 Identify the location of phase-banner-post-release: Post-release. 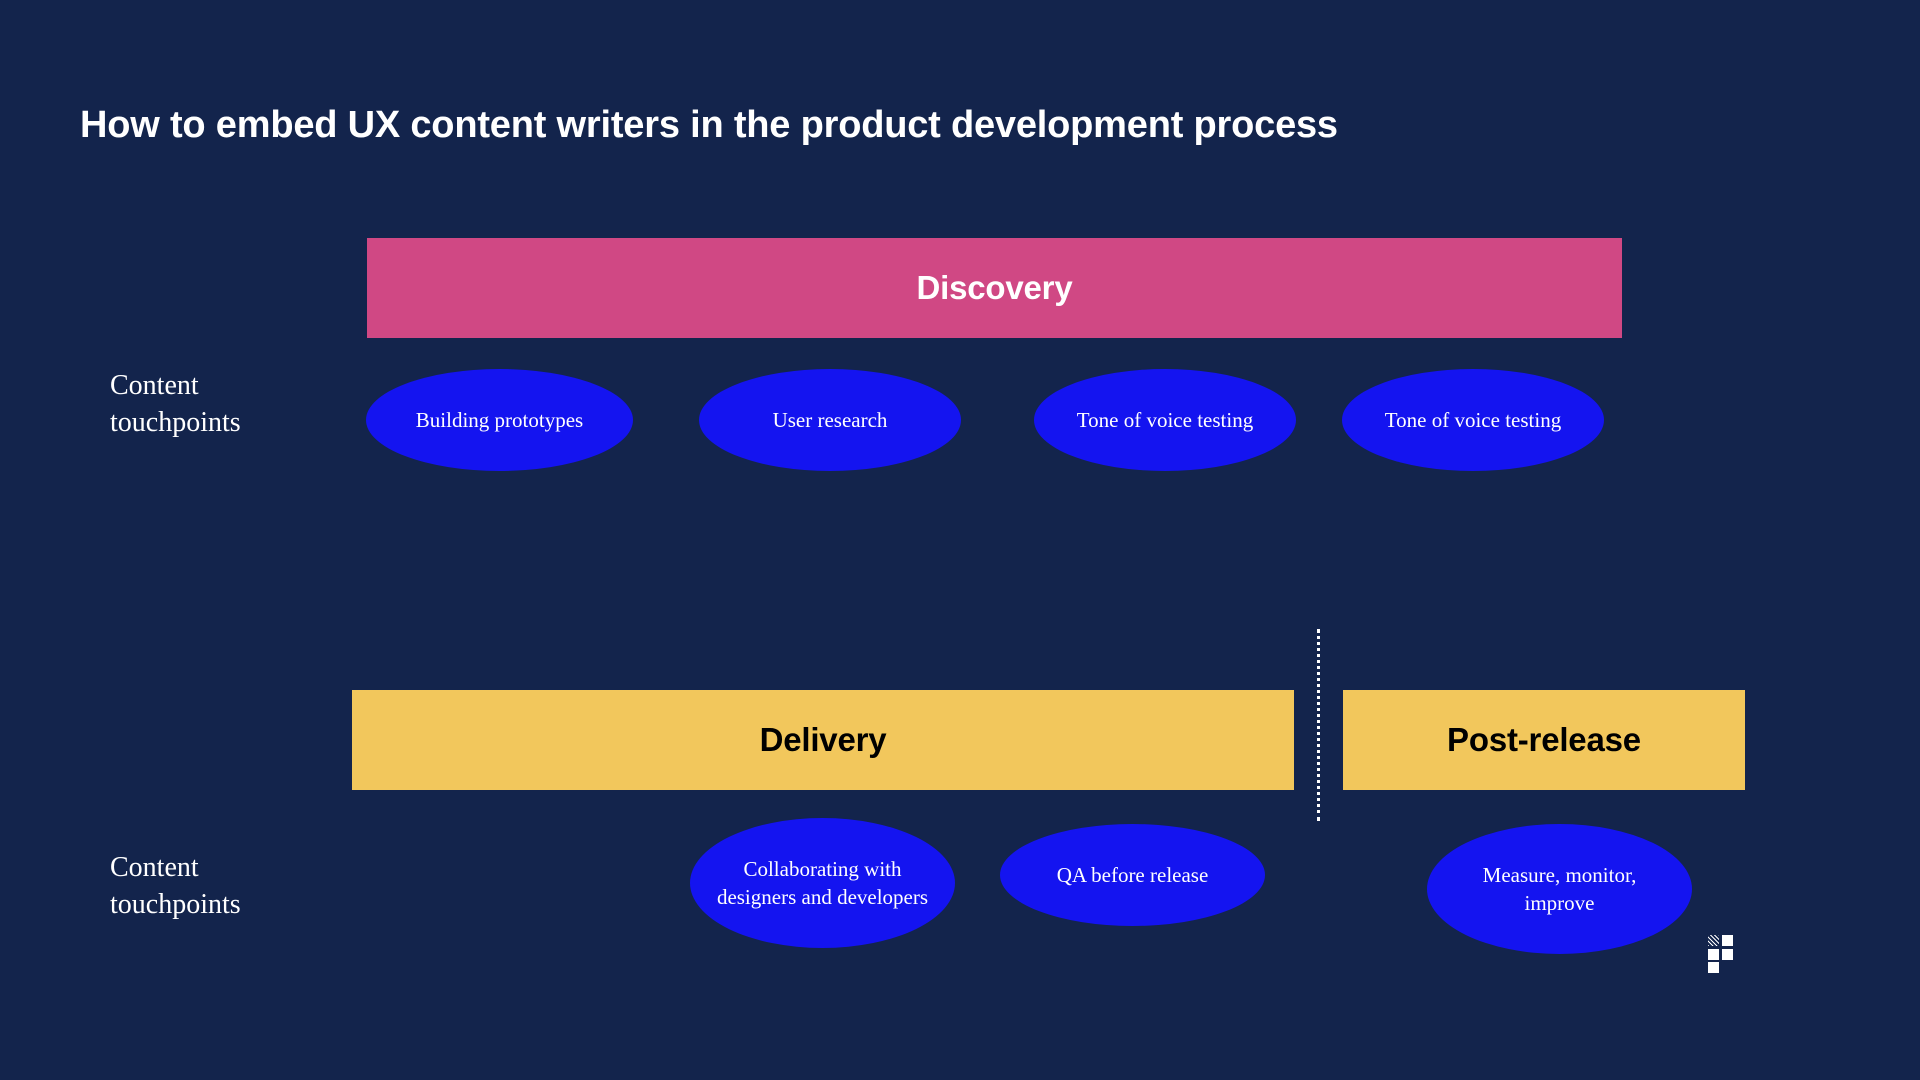
(1544, 740).